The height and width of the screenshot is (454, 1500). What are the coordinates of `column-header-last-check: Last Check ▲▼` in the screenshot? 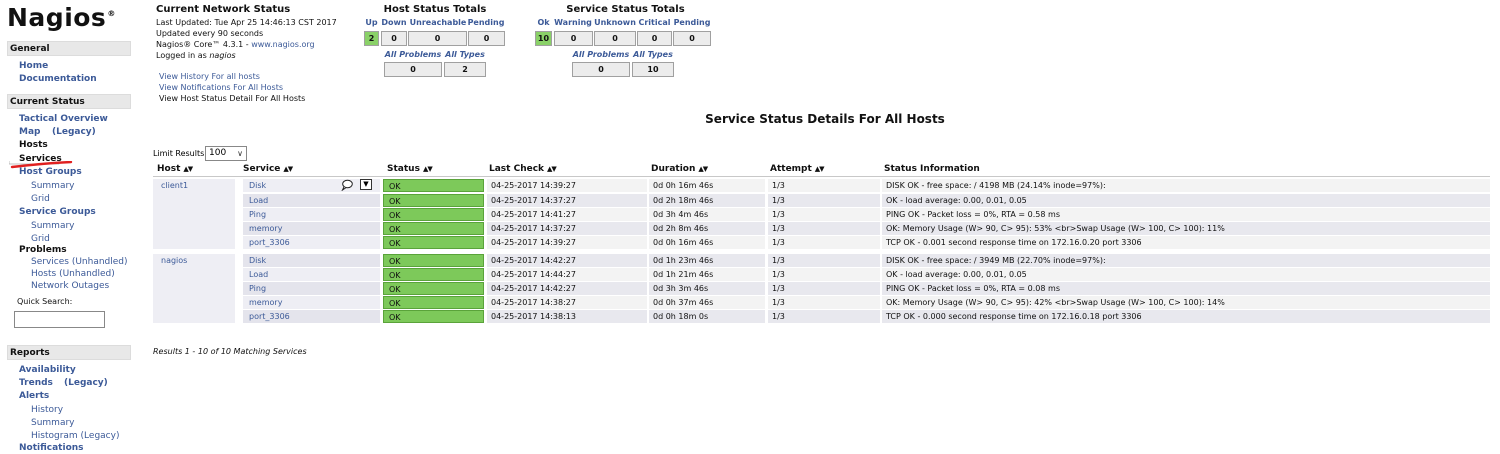 It's located at (523, 169).